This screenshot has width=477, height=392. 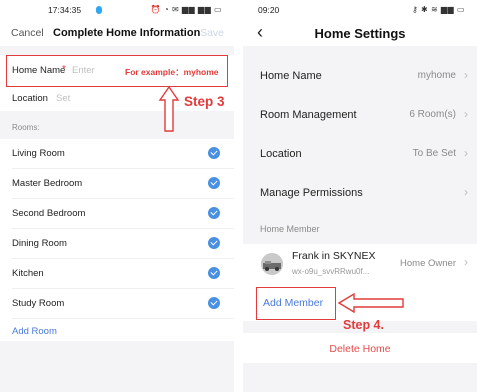 I want to click on delete-home-row: Delete Home, so click(x=360, y=348).